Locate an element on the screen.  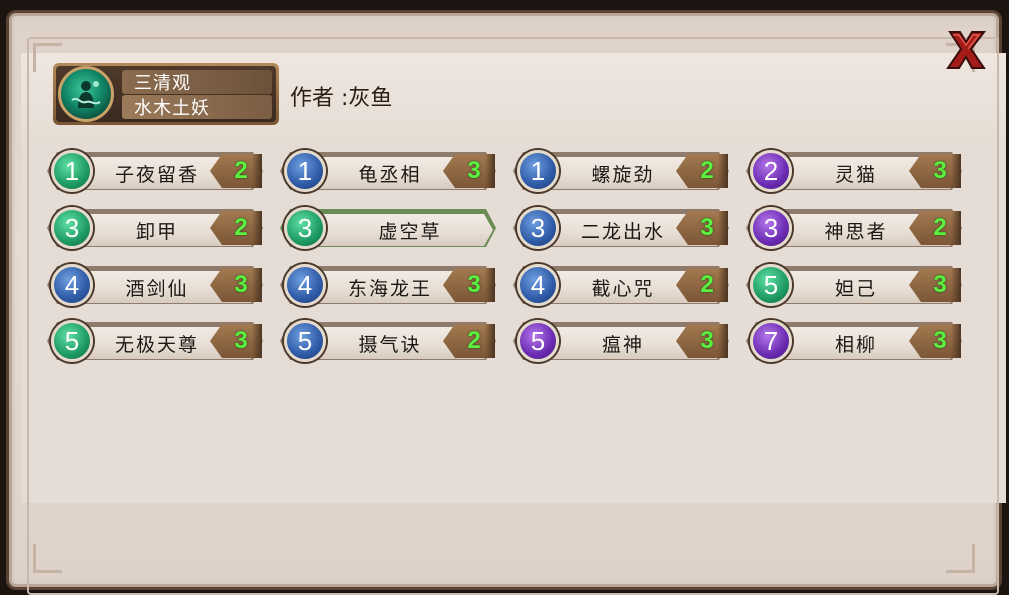
card-entry: 神思者 2 3 is located at coordinates (855, 228).